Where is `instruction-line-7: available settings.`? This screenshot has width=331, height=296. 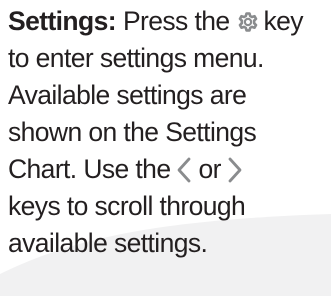 instruction-line-7: available settings. is located at coordinates (108, 243).